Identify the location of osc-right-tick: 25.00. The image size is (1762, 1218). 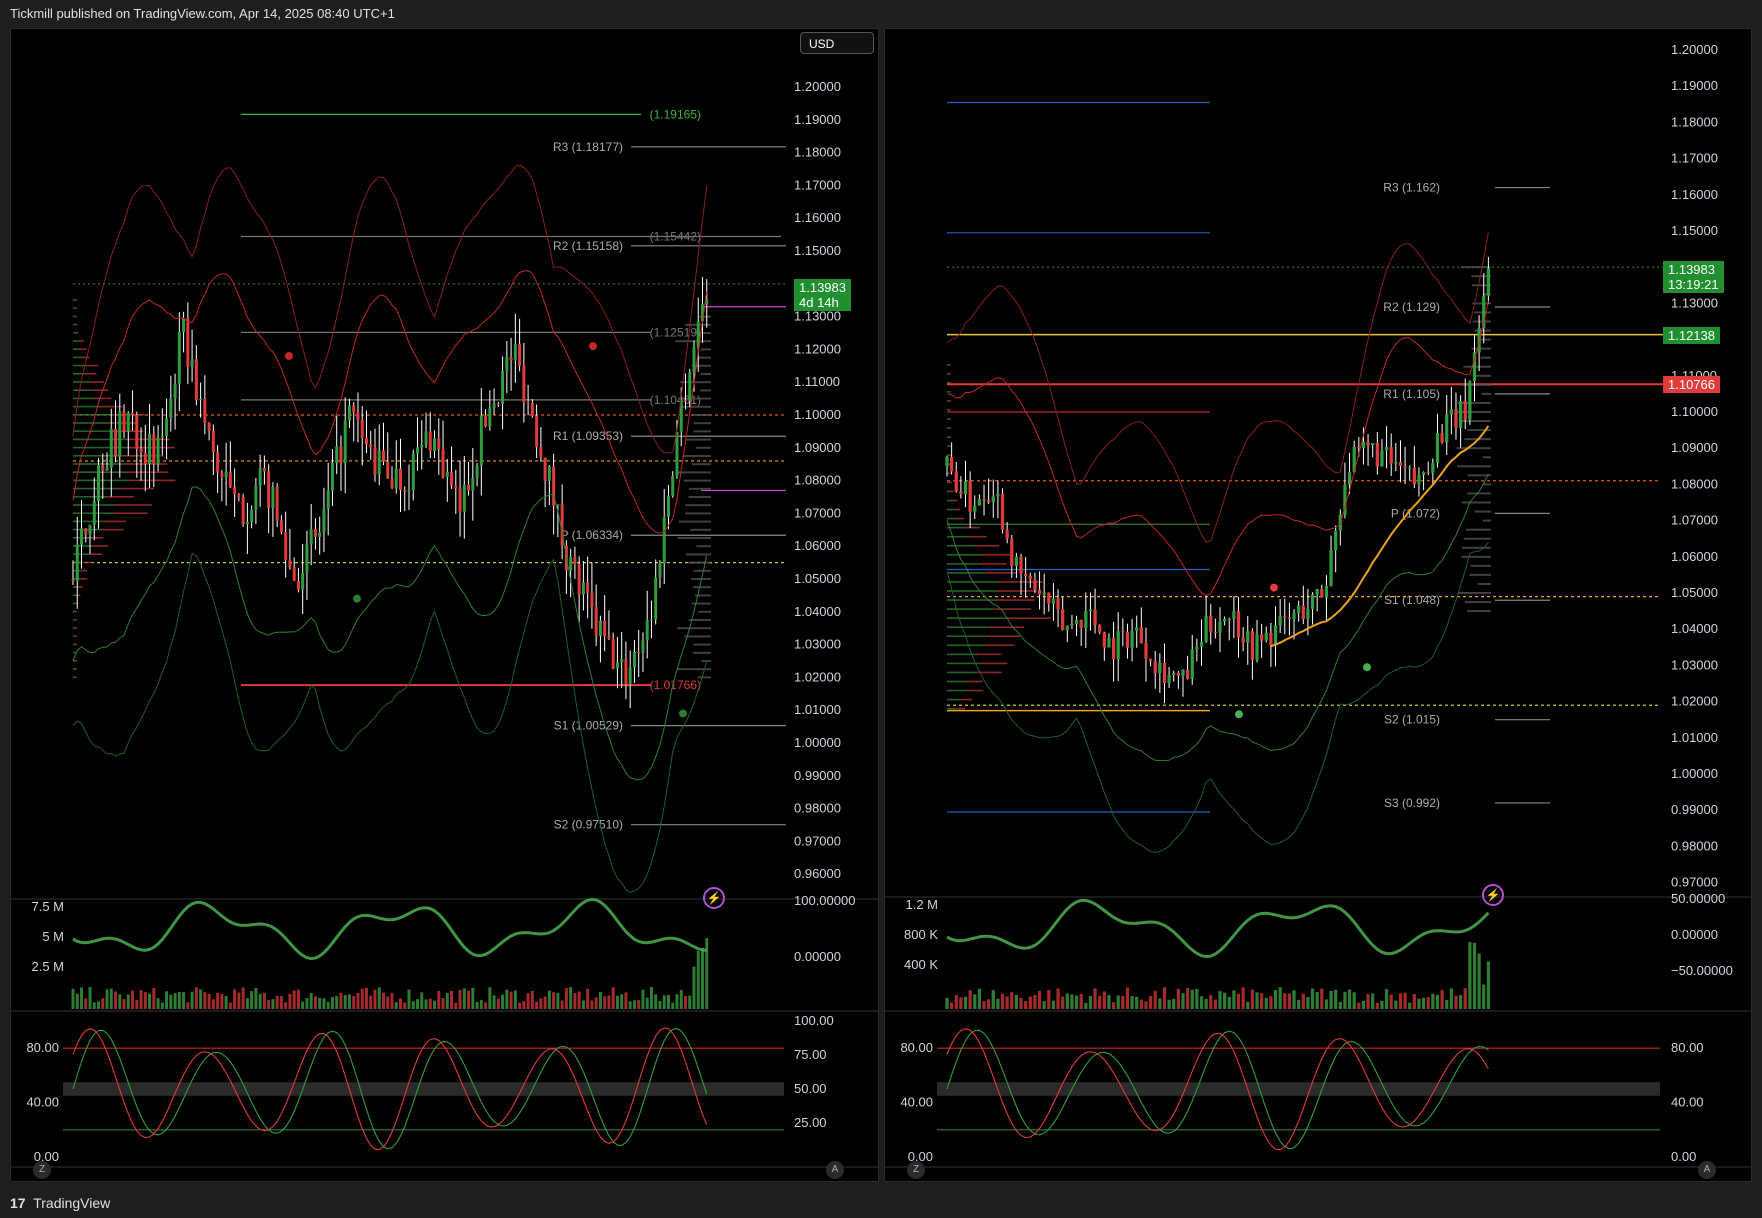
(810, 1122).